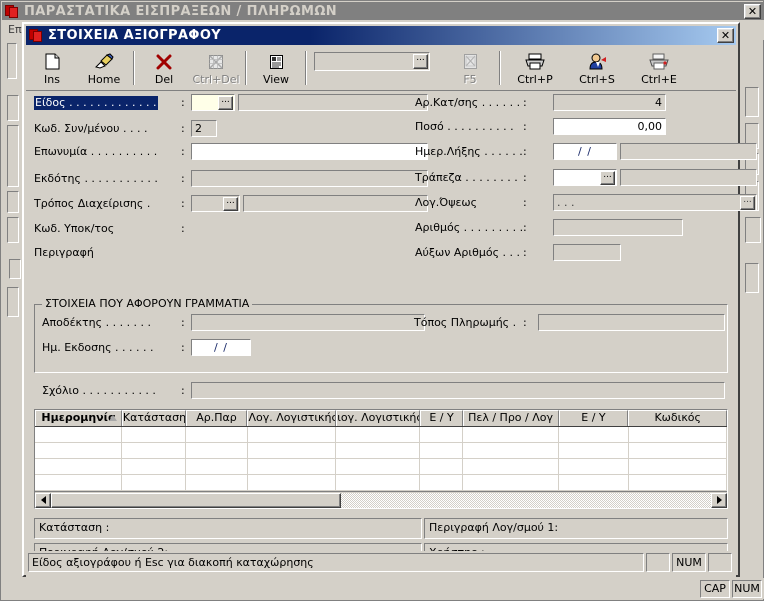  What do you see at coordinates (78, 418) in the screenshot?
I see `grid-header-cell-0: Ημερομηνία` at bounding box center [78, 418].